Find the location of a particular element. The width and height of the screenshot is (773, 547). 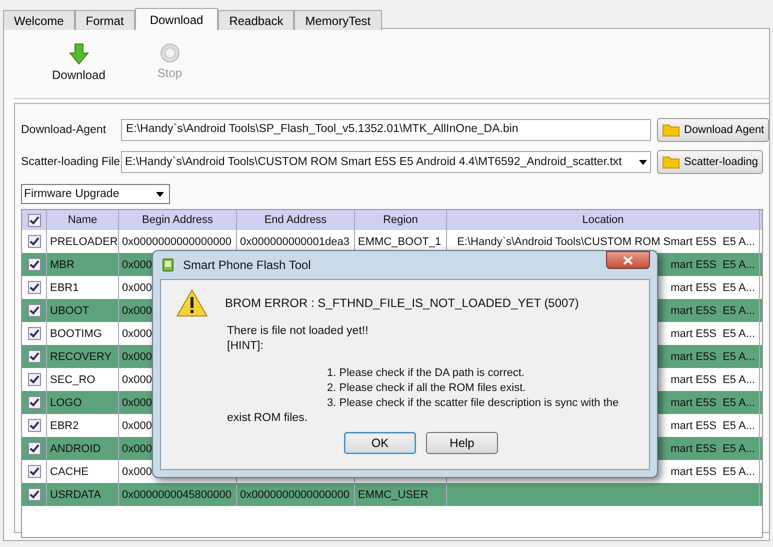

column-header: Name is located at coordinates (83, 220).